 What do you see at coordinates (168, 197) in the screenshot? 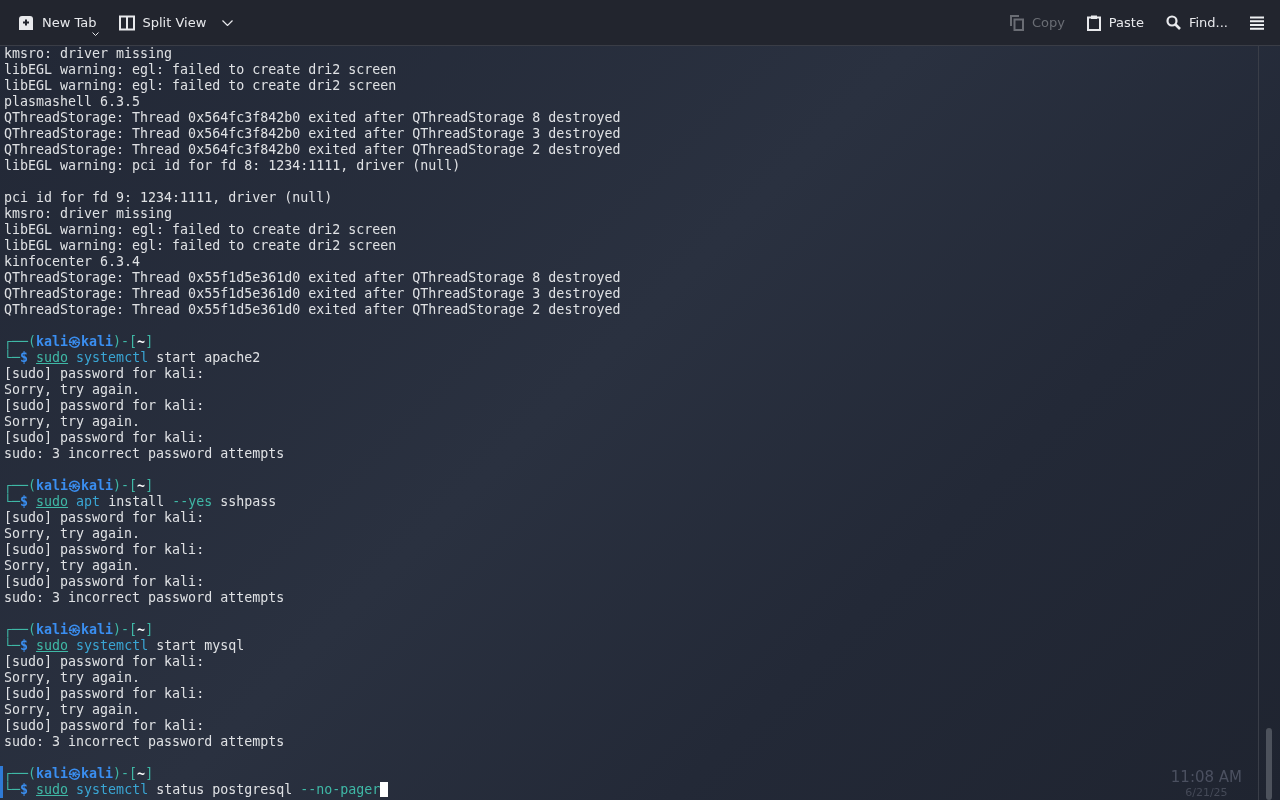
I see `output-line: pci id for fd 9: 1234:1111, driver (null)` at bounding box center [168, 197].